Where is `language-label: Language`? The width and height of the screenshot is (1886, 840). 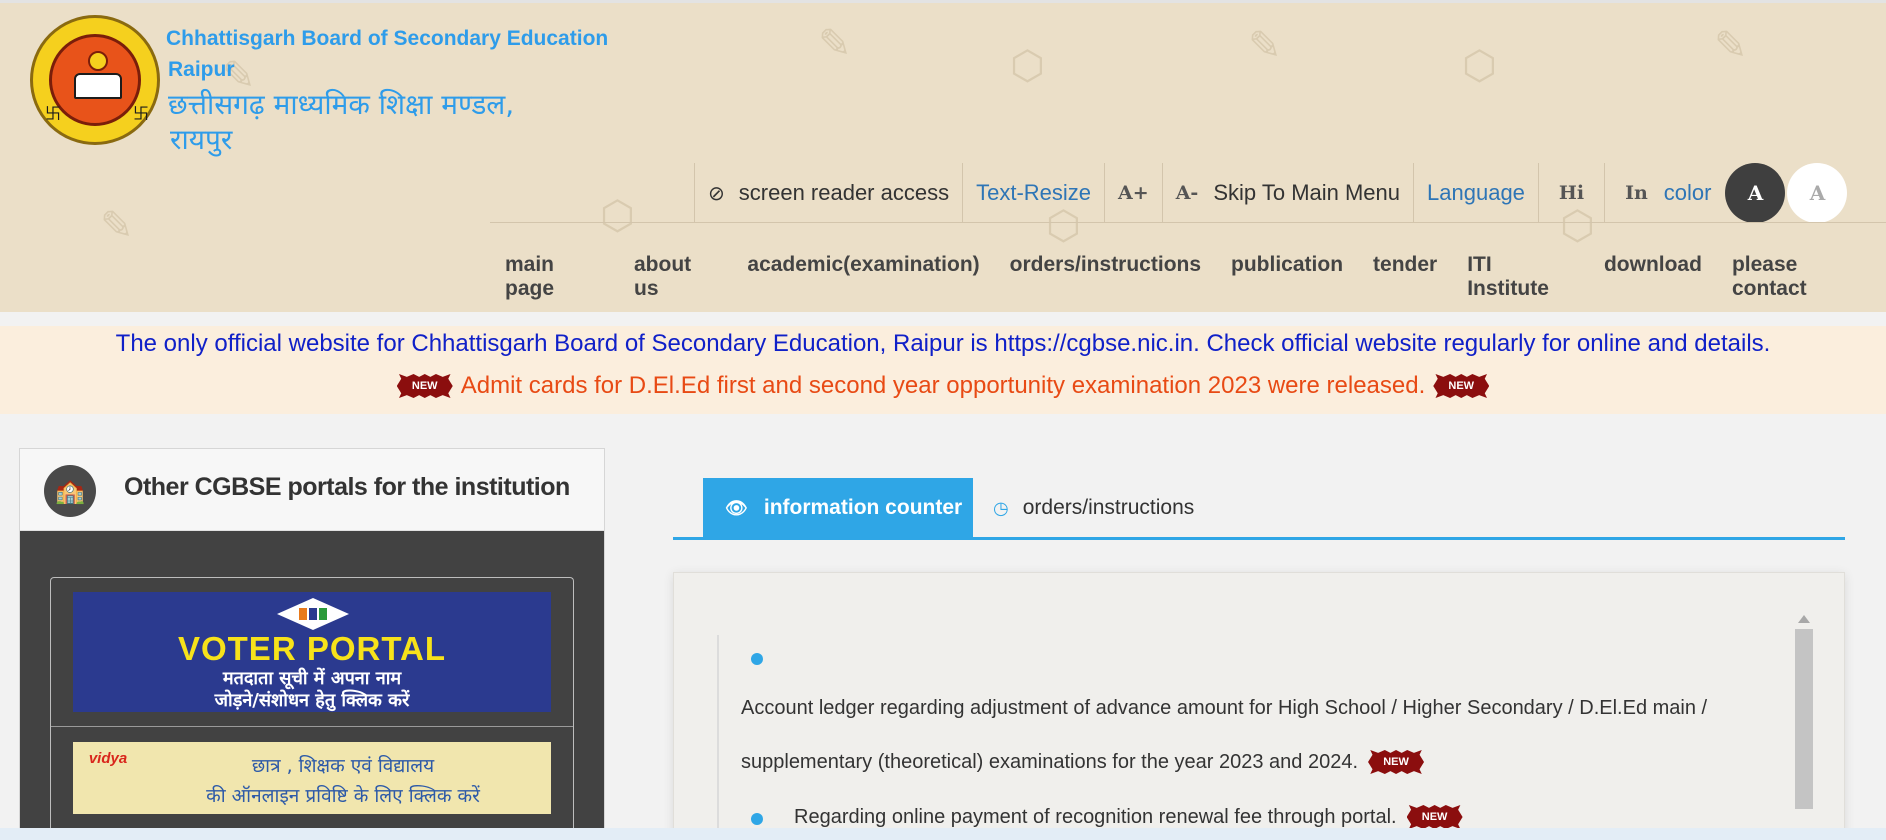 language-label: Language is located at coordinates (1476, 193).